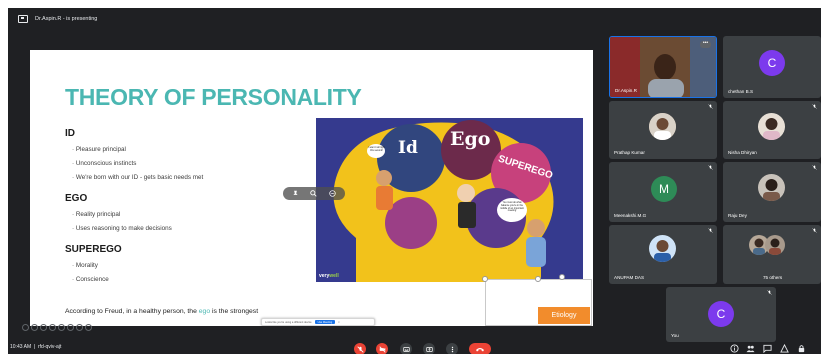 The width and height of the screenshot is (821, 354). Describe the element at coordinates (90, 279) in the screenshot. I see `bullet-point: · Conscience` at that location.